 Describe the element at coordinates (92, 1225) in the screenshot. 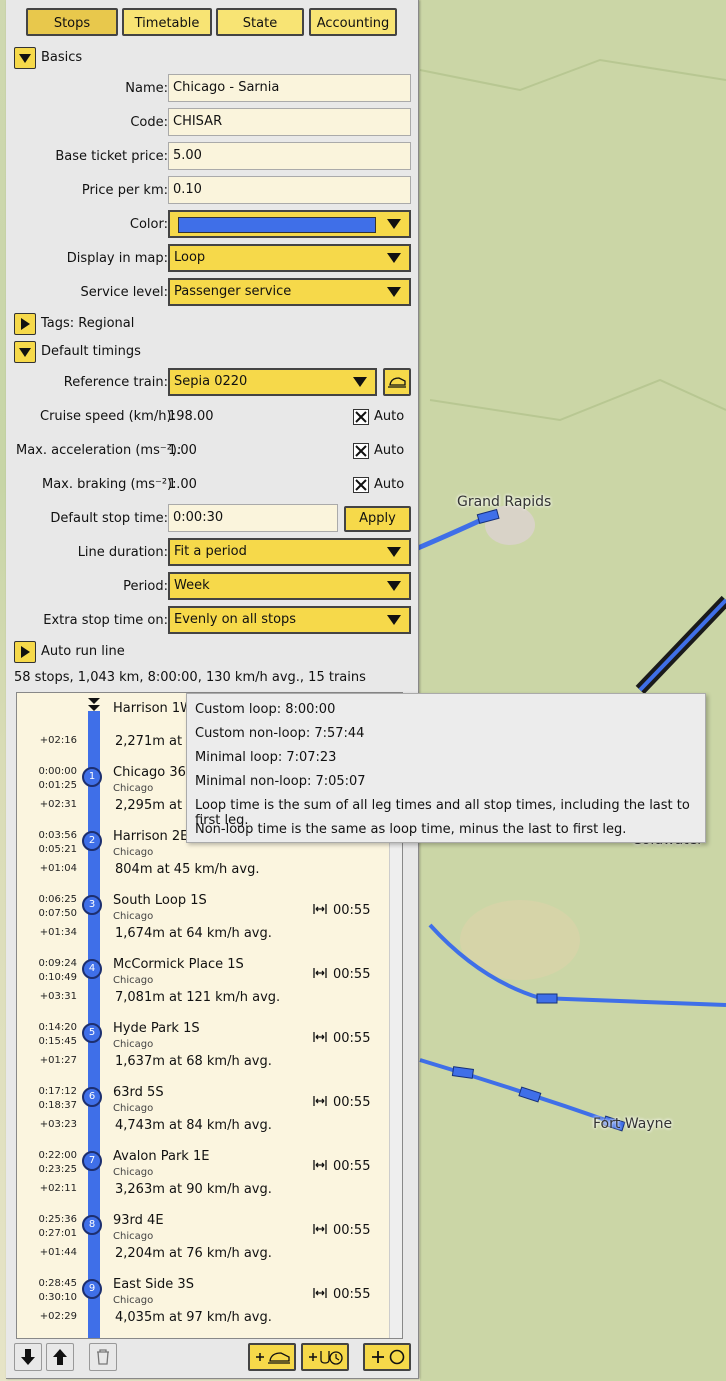

I see `stop-node: 8` at that location.